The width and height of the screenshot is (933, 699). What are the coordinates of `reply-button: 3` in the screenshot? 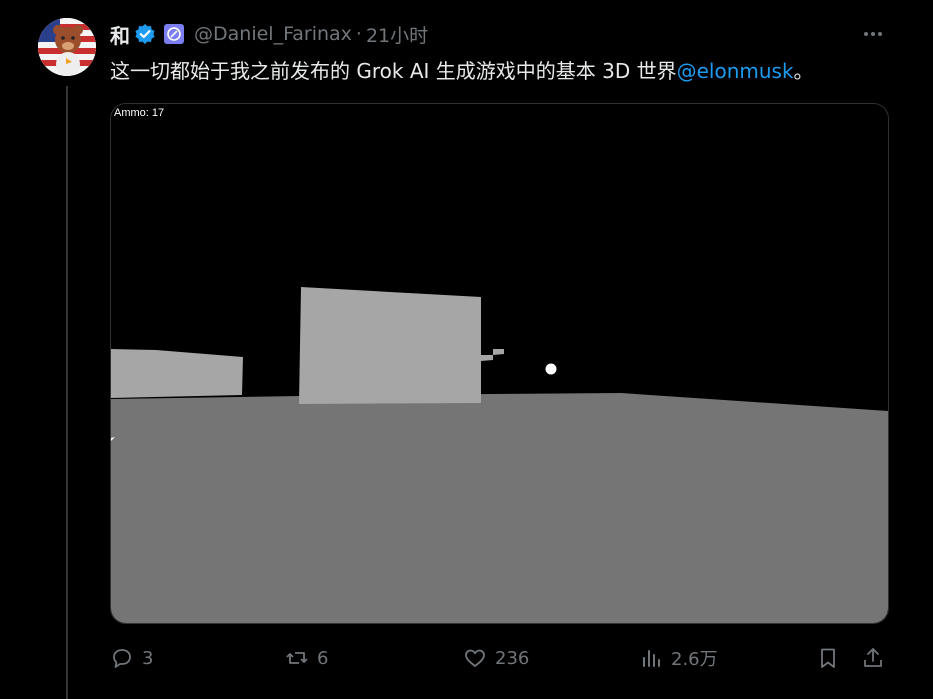 It's located at (131, 658).